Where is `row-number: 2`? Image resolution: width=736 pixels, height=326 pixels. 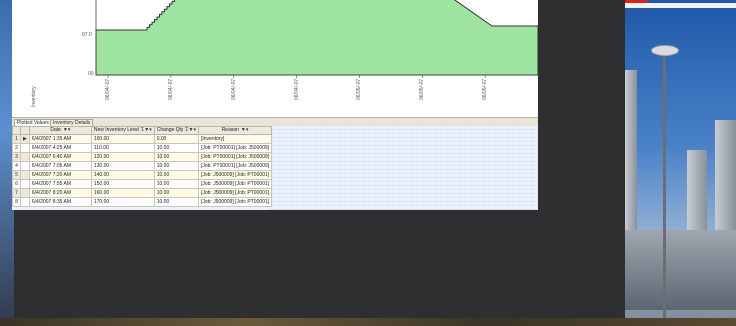
row-number: 2 is located at coordinates (16, 148).